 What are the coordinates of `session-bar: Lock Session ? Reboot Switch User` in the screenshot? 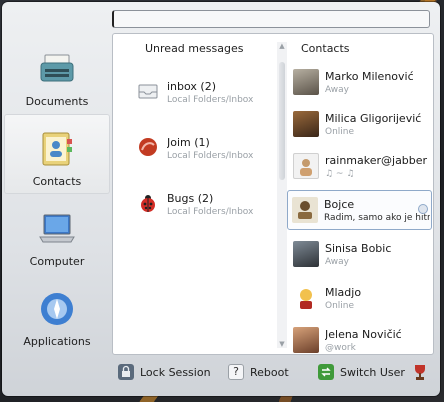 It's located at (274, 375).